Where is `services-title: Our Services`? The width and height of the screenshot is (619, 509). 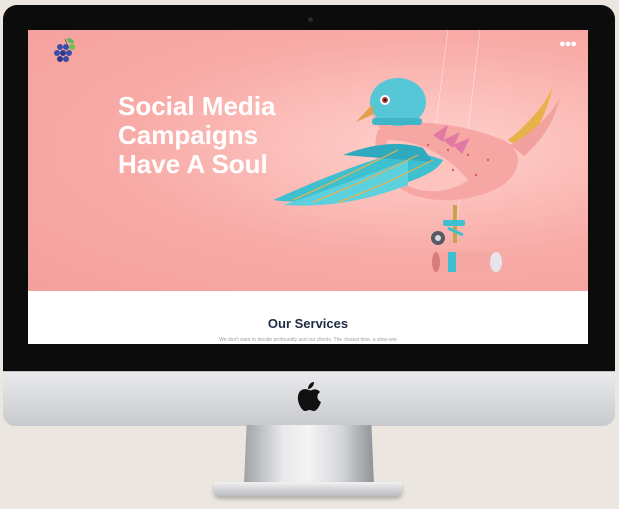
services-title: Our Services is located at coordinates (308, 323).